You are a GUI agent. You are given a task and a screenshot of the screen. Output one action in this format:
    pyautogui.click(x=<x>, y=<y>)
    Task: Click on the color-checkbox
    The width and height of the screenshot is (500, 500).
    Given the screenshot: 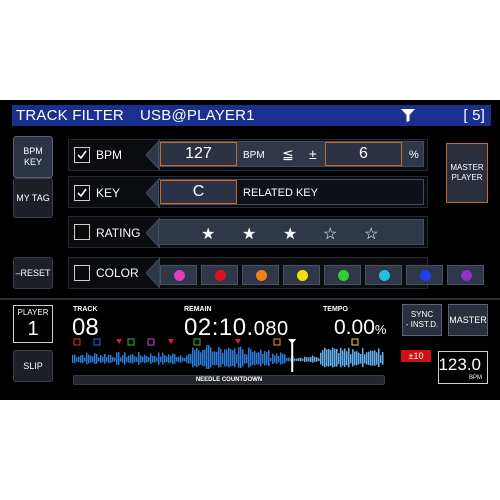 What is the action you would take?
    pyautogui.click(x=82, y=273)
    